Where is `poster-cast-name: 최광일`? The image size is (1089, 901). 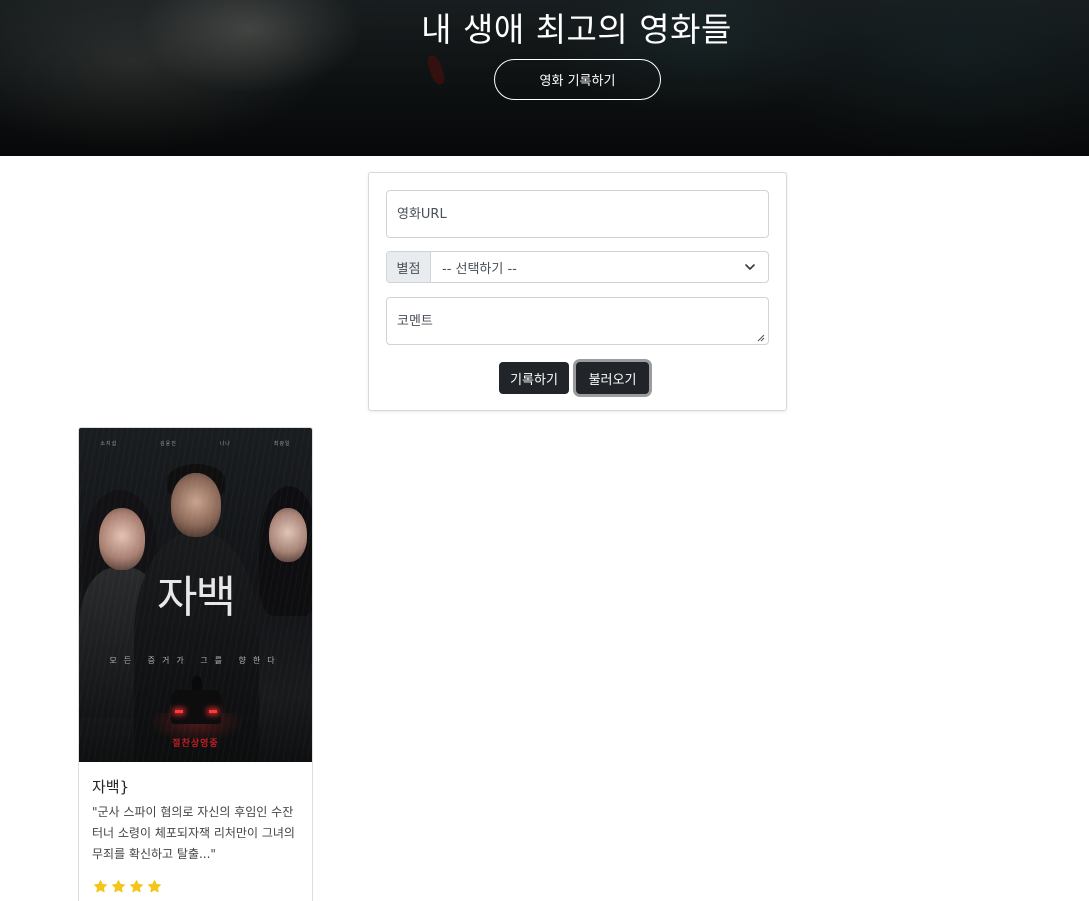 poster-cast-name: 최광일 is located at coordinates (282, 444).